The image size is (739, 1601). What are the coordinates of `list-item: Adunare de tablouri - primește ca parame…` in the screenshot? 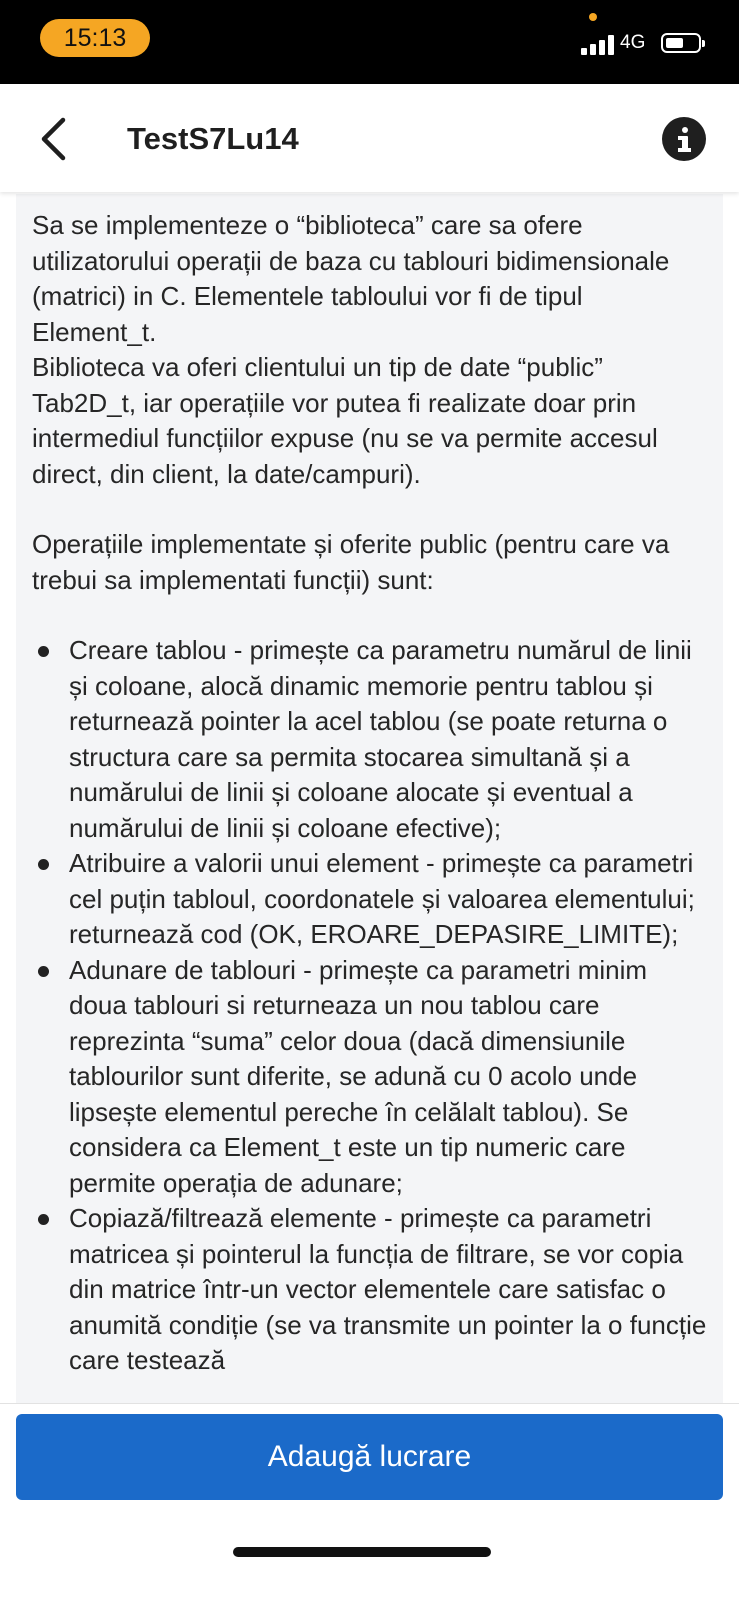 It's located at (369, 1077).